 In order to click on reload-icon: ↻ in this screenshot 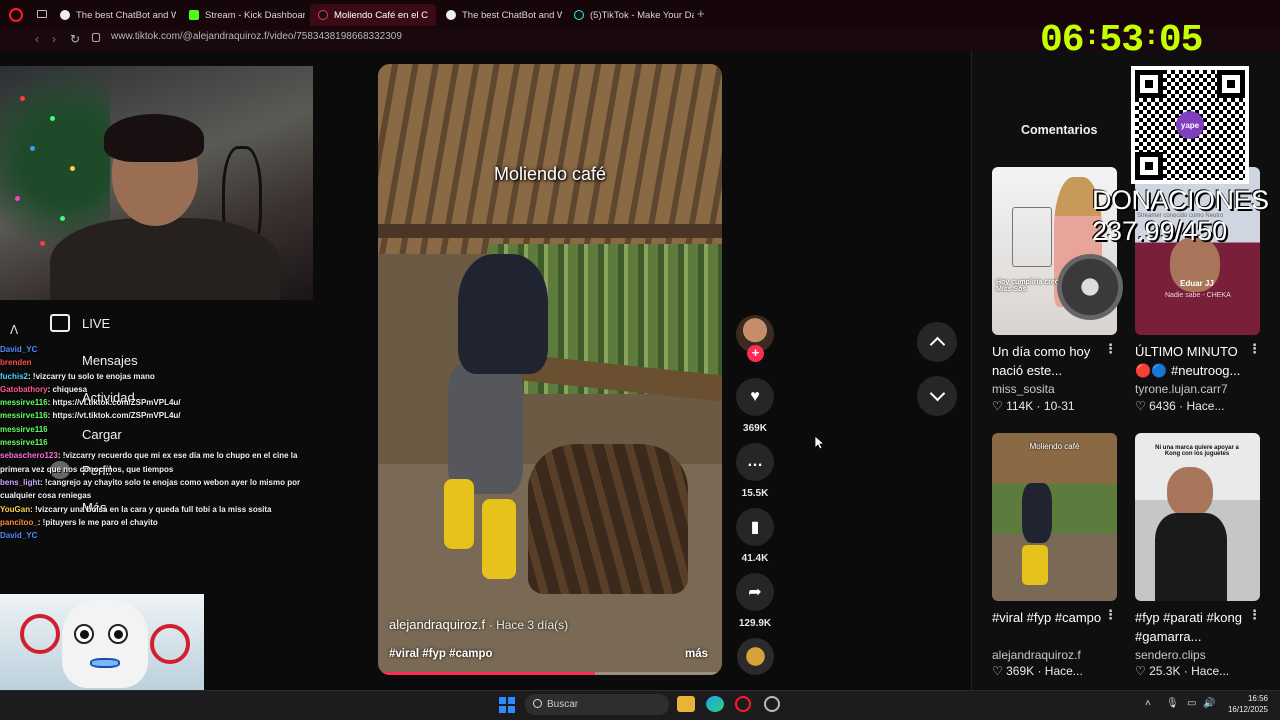, I will do `click(75, 39)`.